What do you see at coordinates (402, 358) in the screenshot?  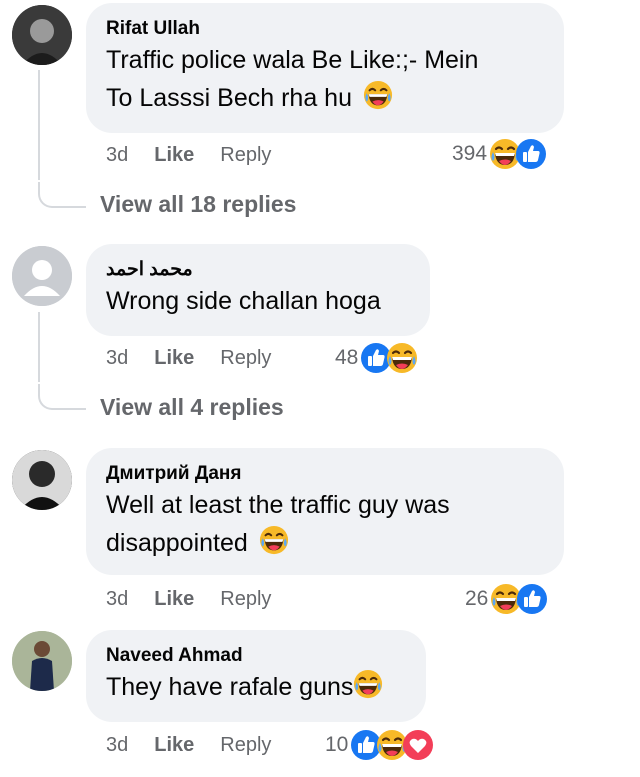 I see `haha-reaction-icon` at bounding box center [402, 358].